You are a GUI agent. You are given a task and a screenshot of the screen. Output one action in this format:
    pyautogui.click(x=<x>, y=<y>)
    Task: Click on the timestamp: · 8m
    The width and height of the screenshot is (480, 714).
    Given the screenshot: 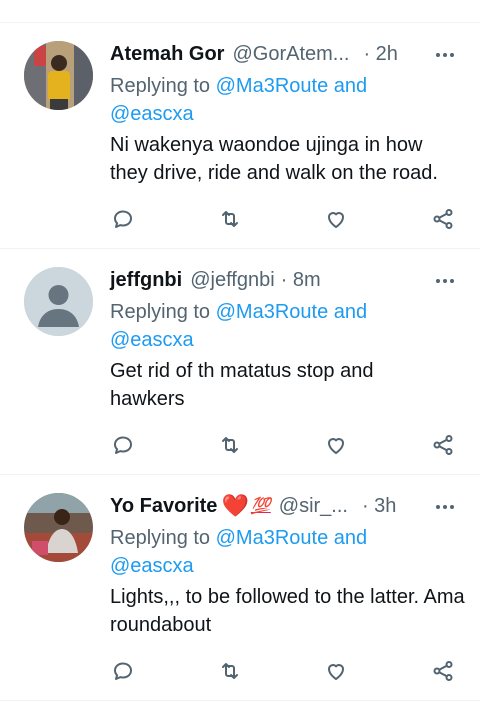 What is the action you would take?
    pyautogui.click(x=301, y=280)
    